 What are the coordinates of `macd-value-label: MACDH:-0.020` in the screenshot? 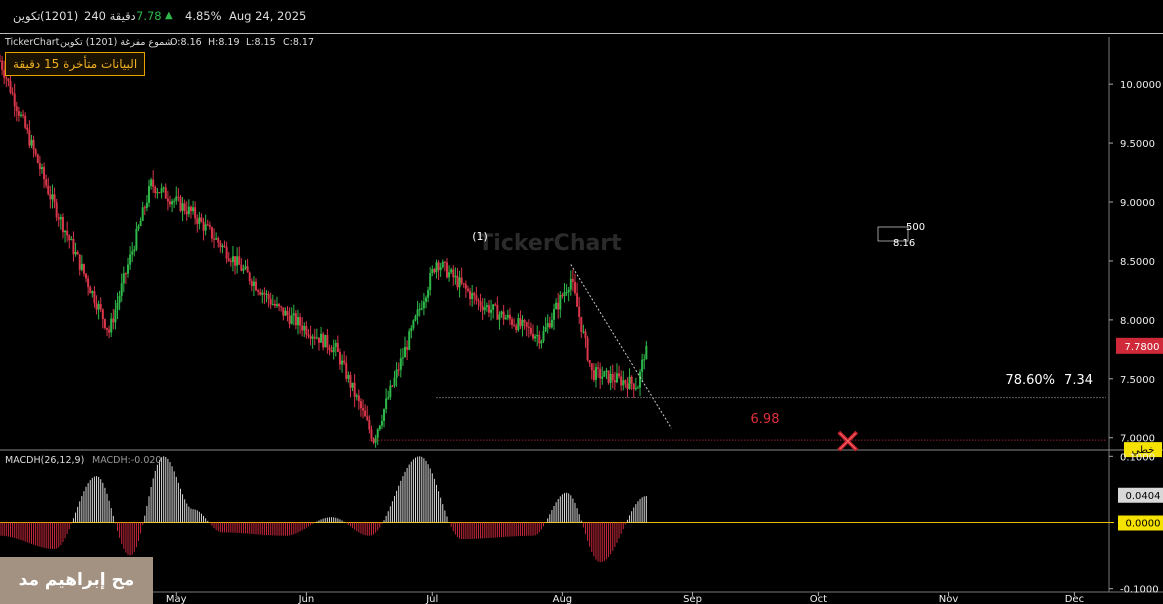 It's located at (126, 460).